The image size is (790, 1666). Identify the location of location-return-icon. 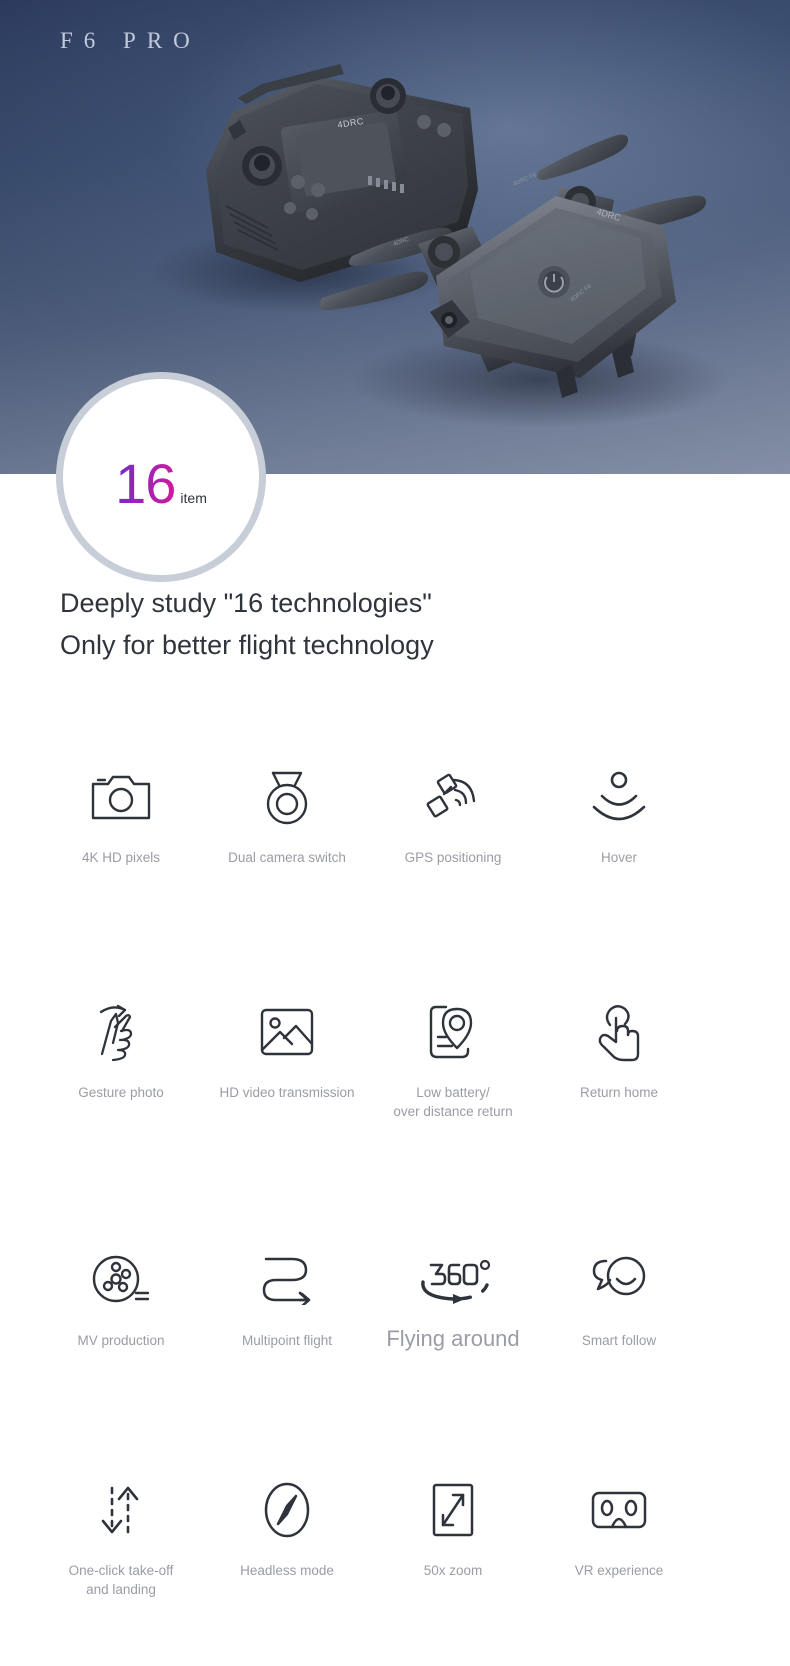
(453, 1032).